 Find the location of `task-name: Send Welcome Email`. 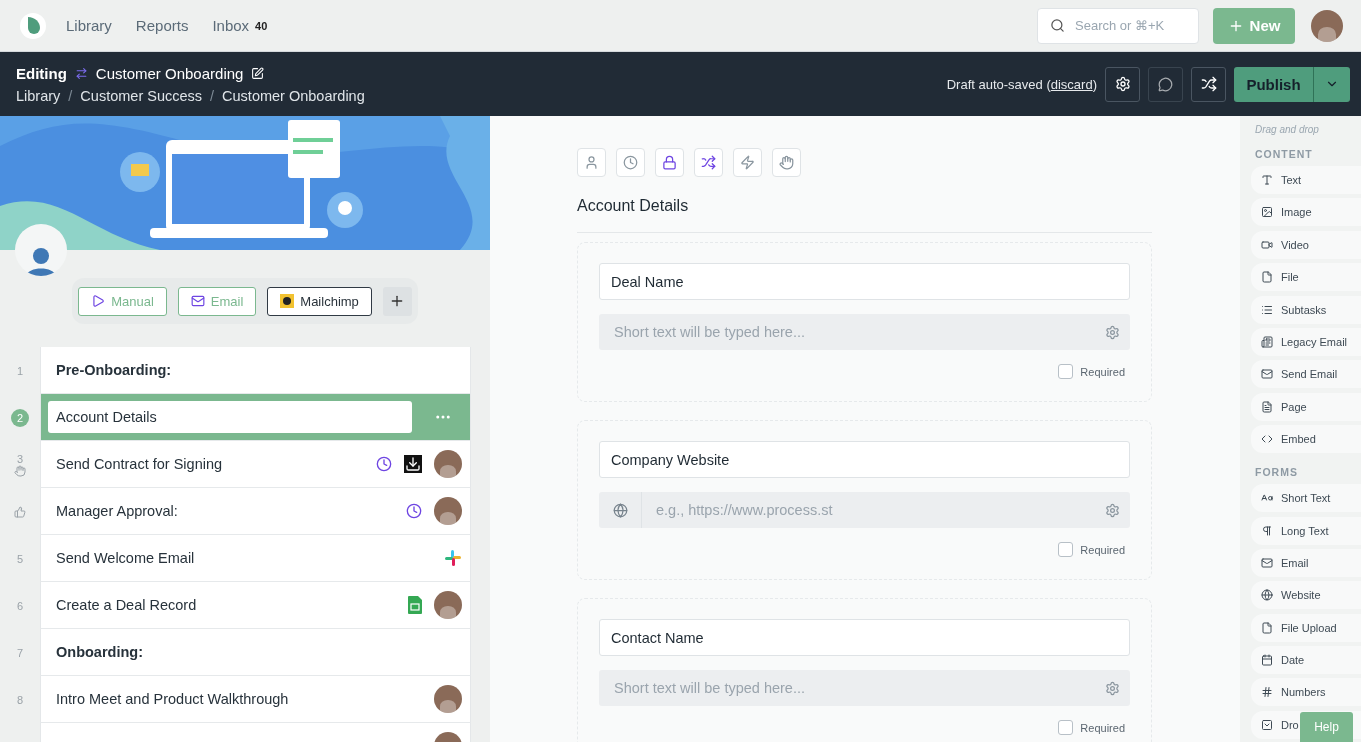

task-name: Send Welcome Email is located at coordinates (126, 558).